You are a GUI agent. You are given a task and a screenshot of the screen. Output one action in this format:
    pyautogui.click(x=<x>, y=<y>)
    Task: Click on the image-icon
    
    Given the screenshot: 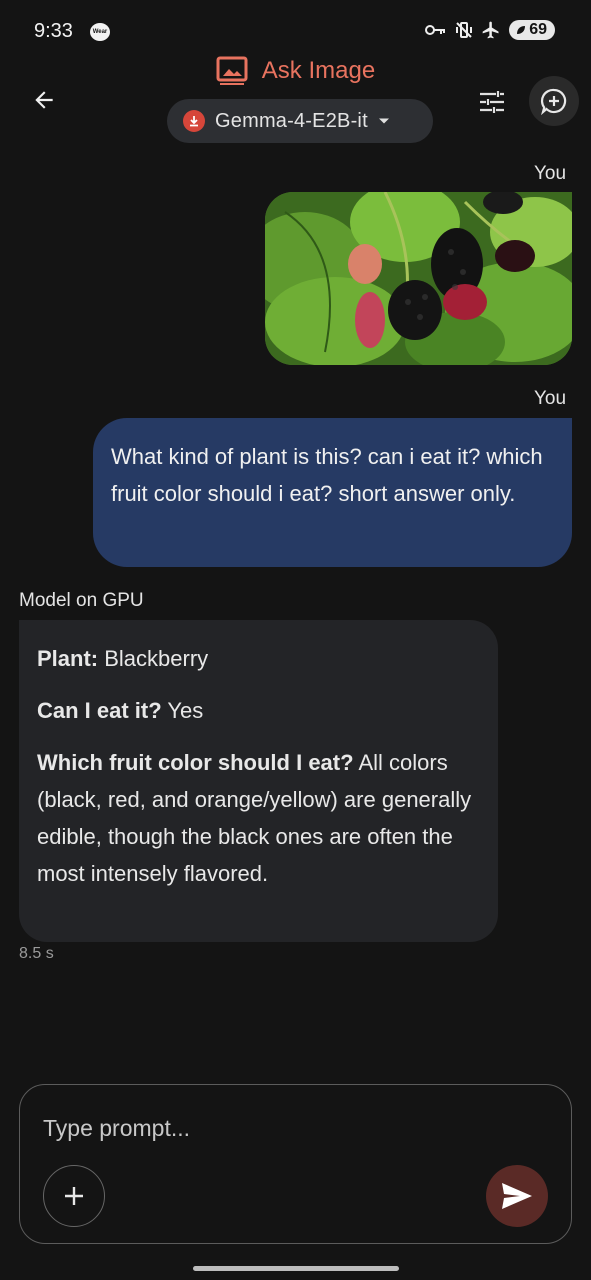 What is the action you would take?
    pyautogui.click(x=232, y=70)
    